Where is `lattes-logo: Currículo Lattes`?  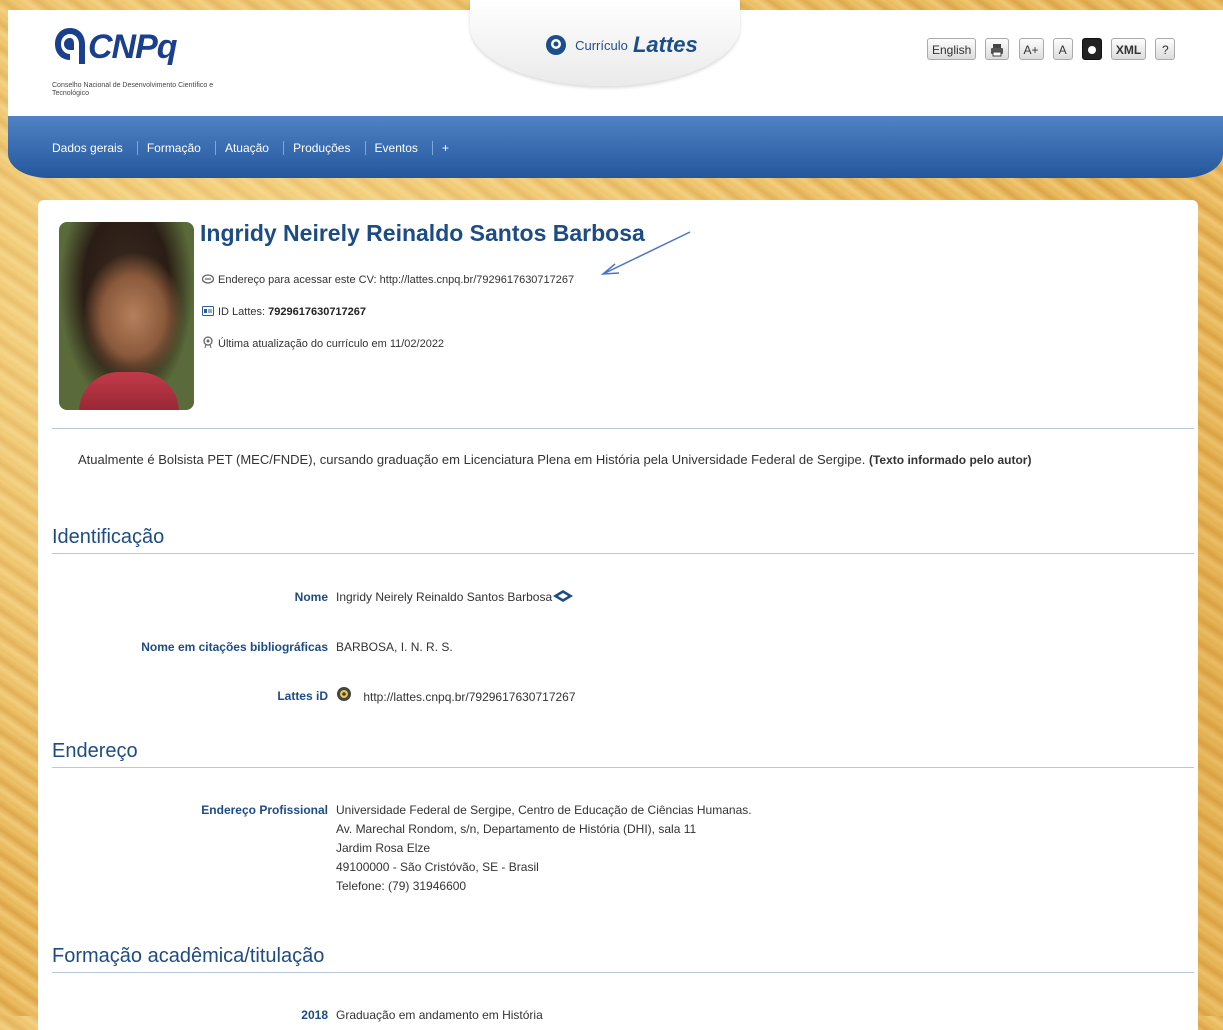 lattes-logo: Currículo Lattes is located at coordinates (621, 45).